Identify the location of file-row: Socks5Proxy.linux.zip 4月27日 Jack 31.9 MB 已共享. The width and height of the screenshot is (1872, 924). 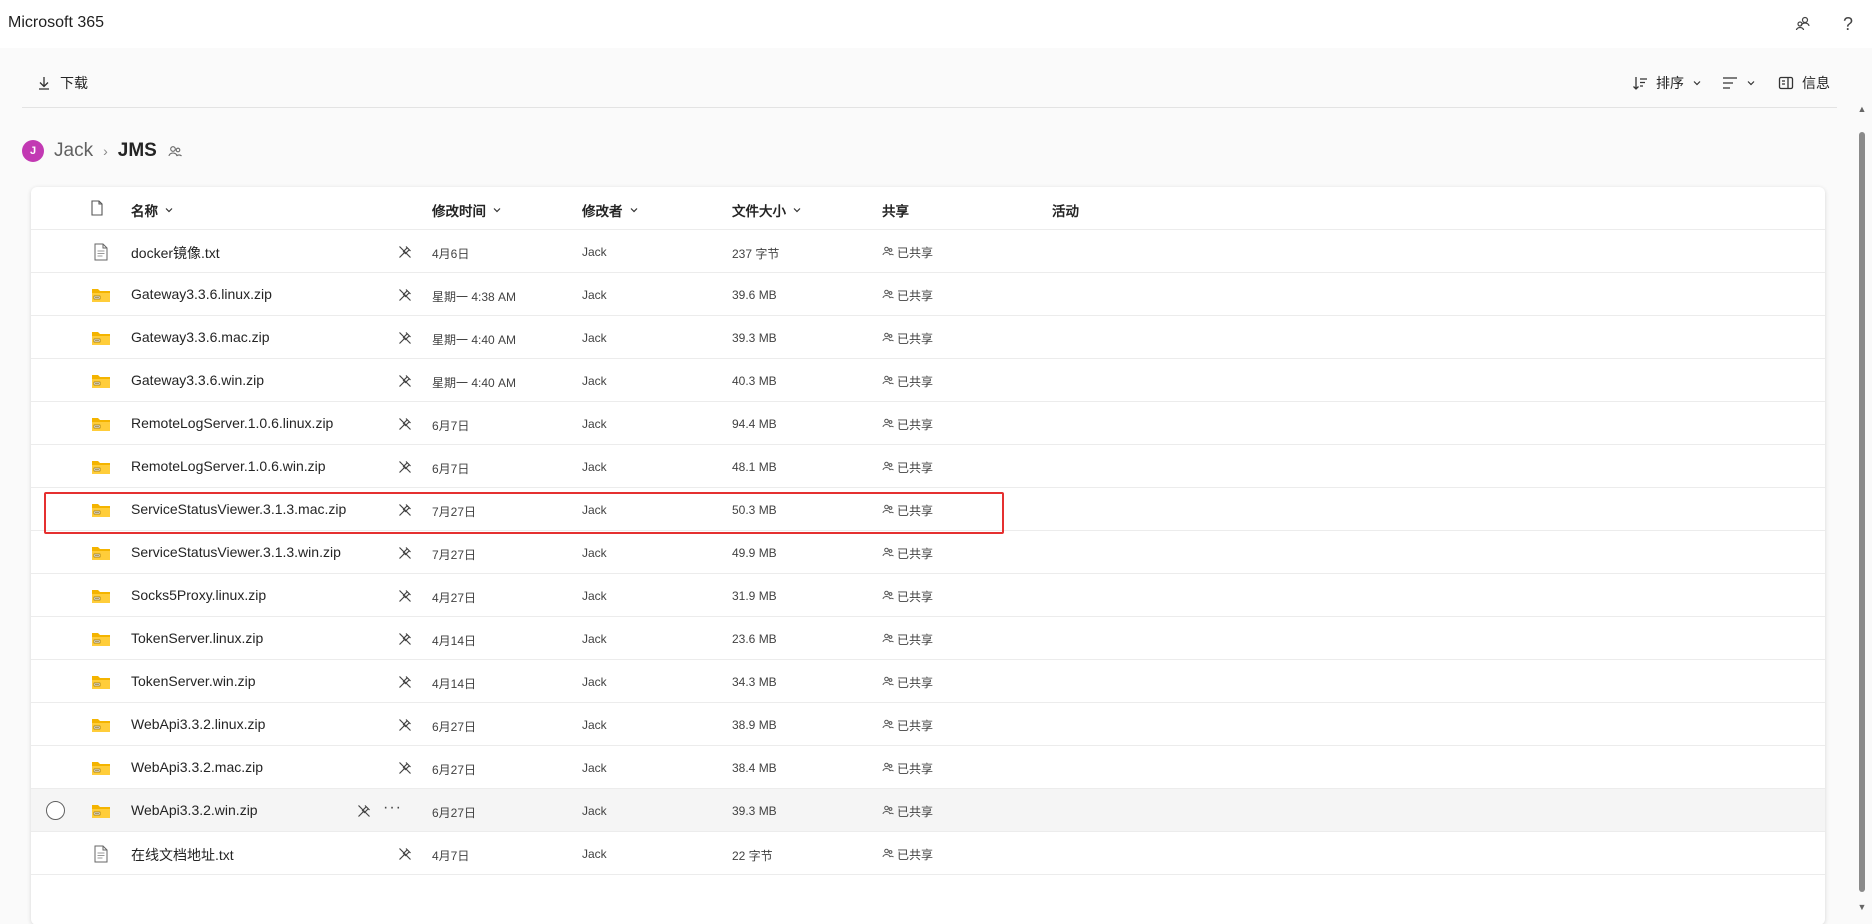
(928, 595).